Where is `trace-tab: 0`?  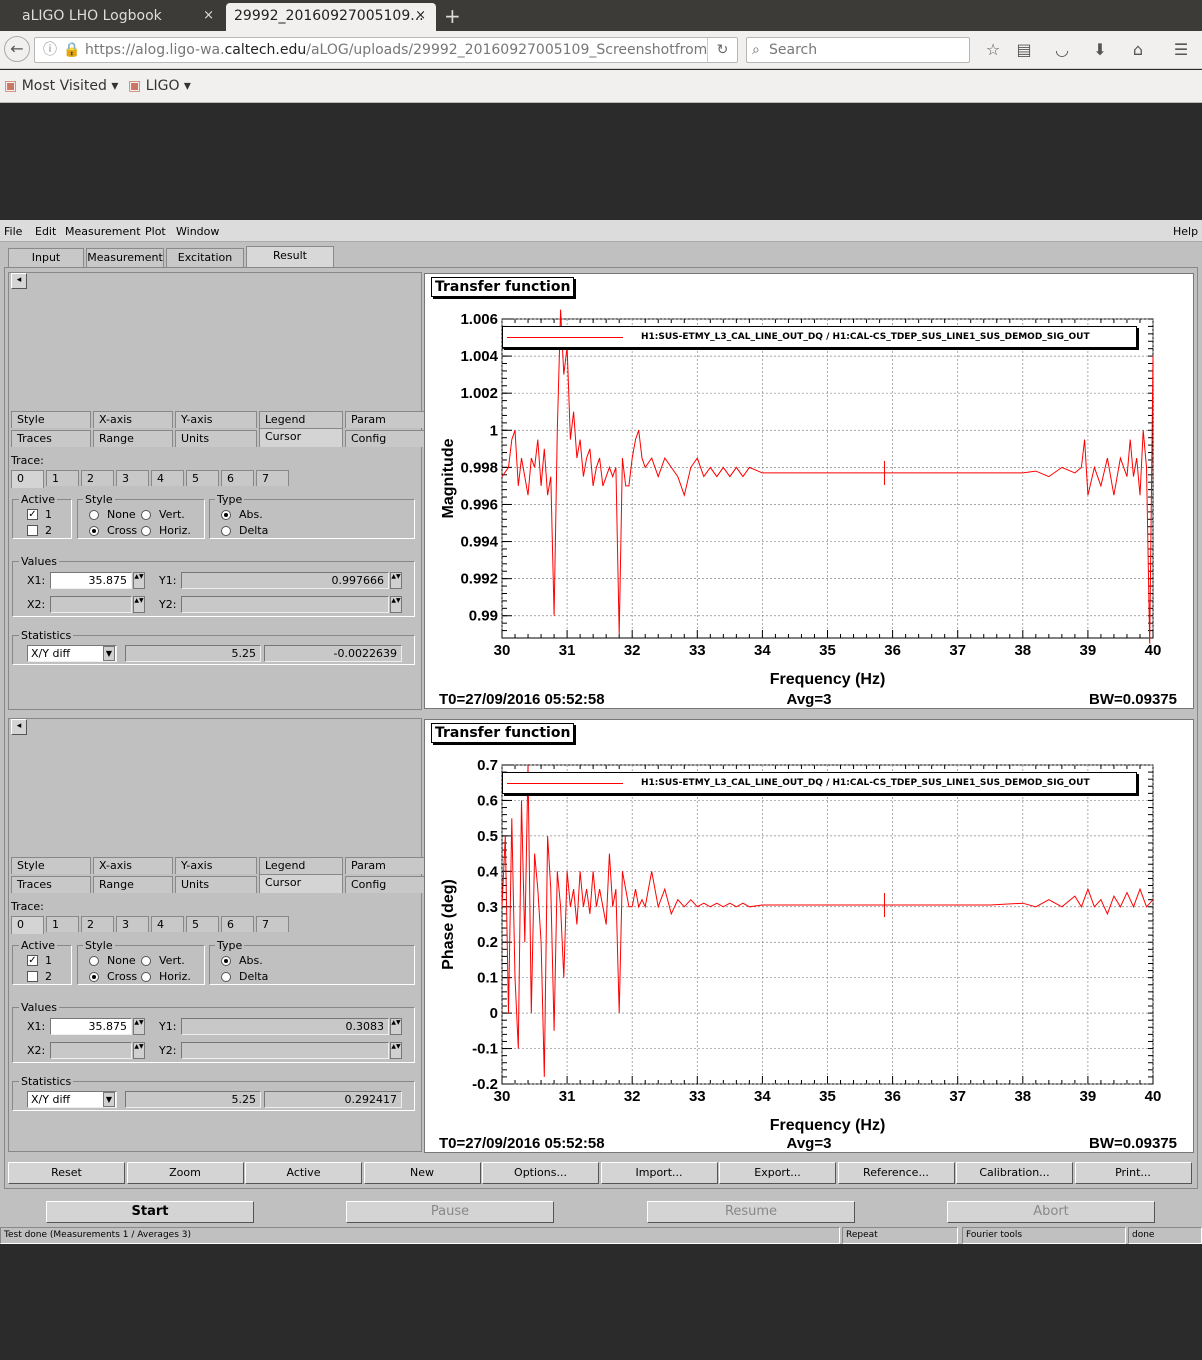
trace-tab: 0 is located at coordinates (27, 925).